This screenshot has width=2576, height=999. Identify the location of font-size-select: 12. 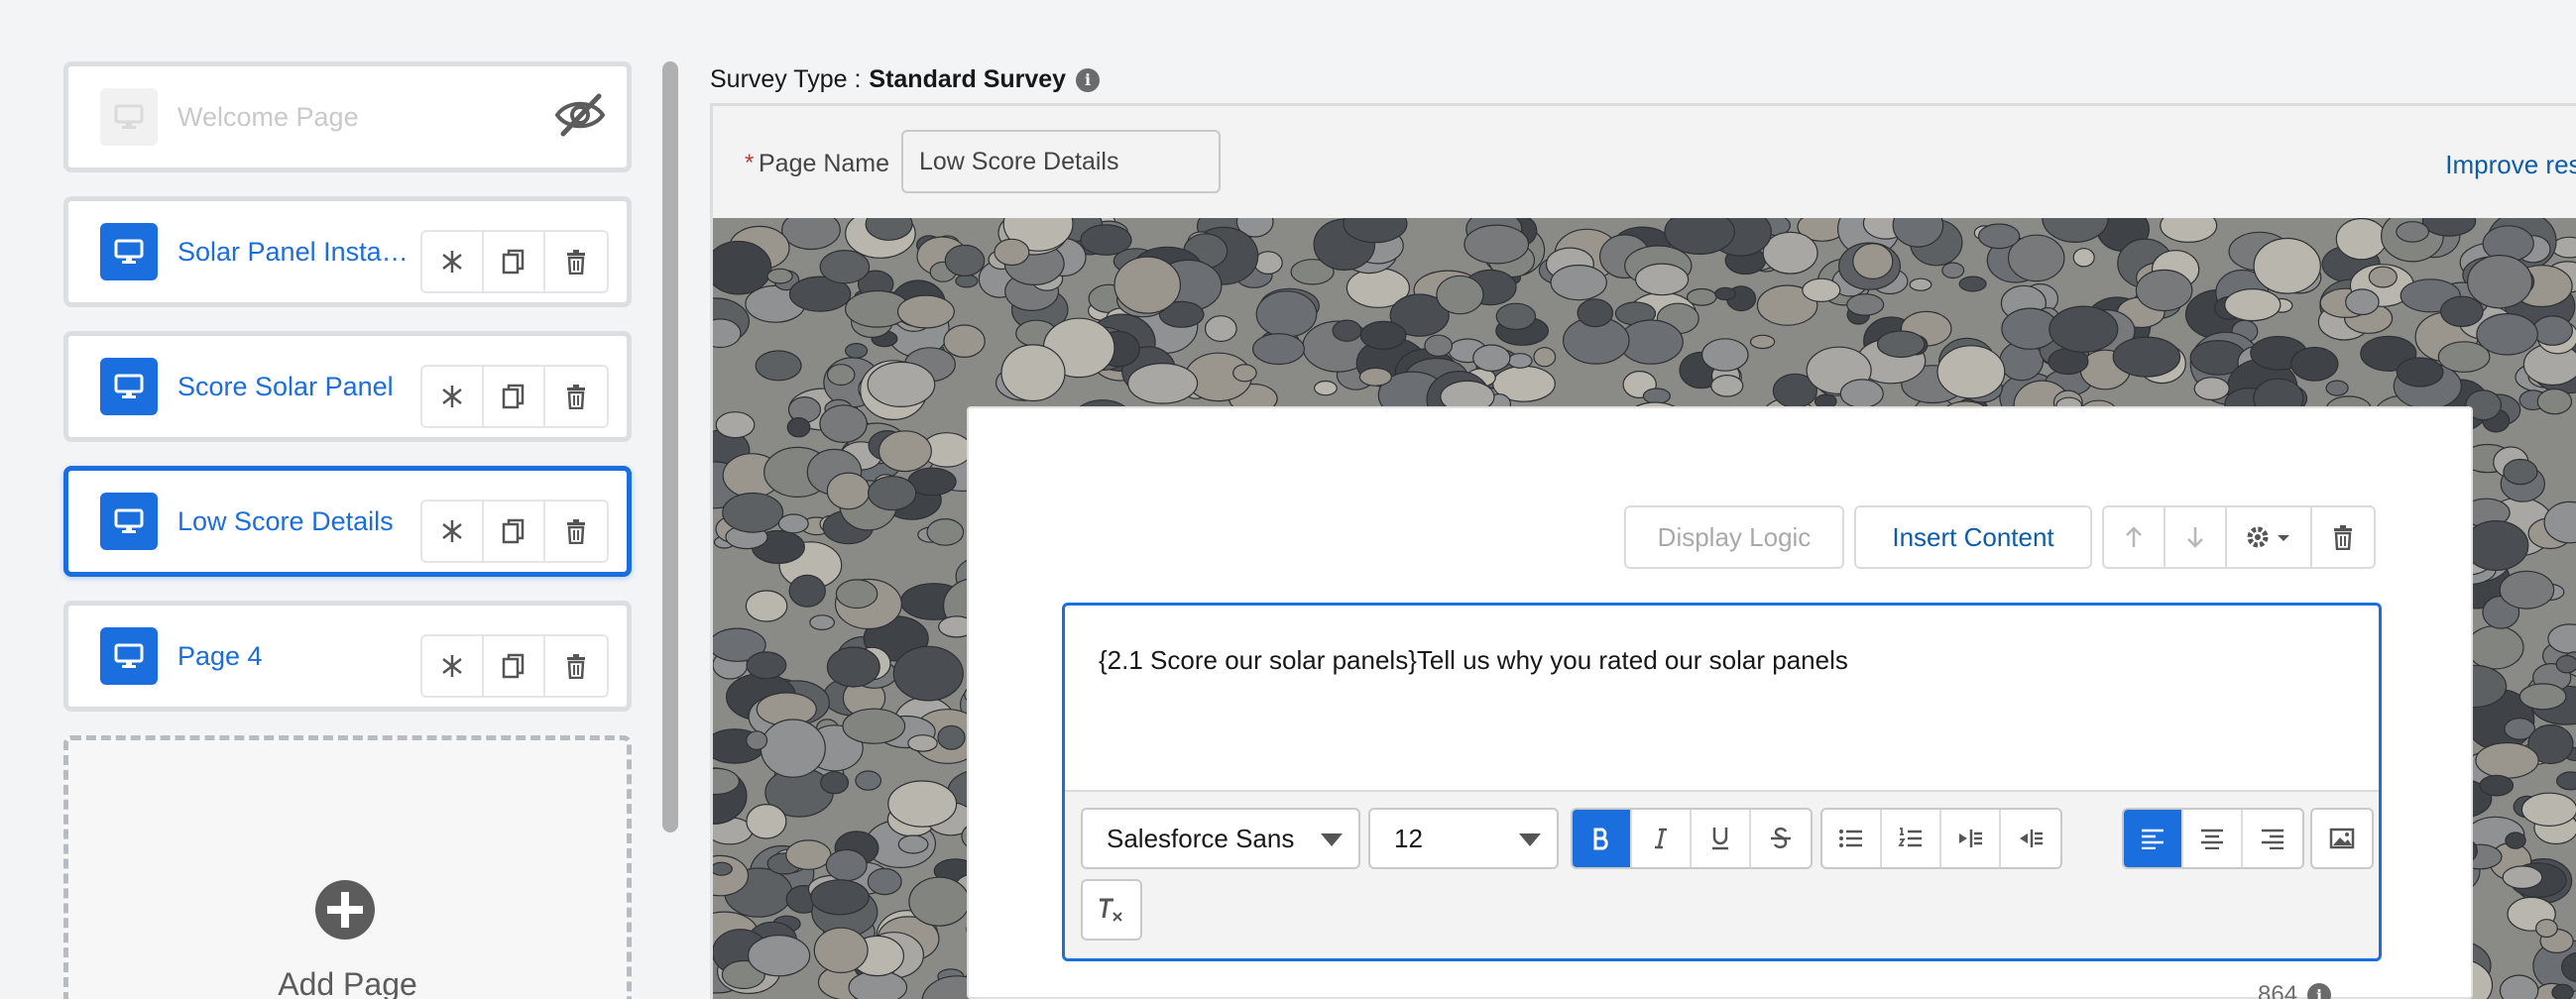
(1463, 838).